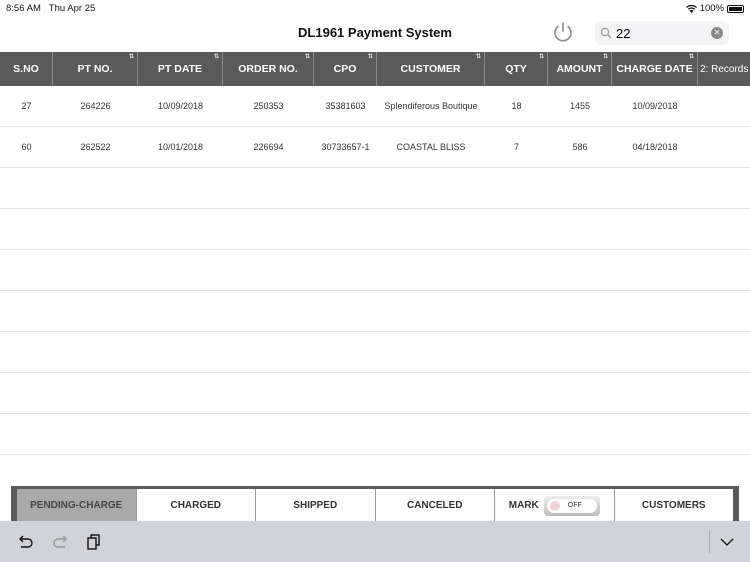 This screenshot has height=562, width=750. I want to click on power-icon, so click(563, 32).